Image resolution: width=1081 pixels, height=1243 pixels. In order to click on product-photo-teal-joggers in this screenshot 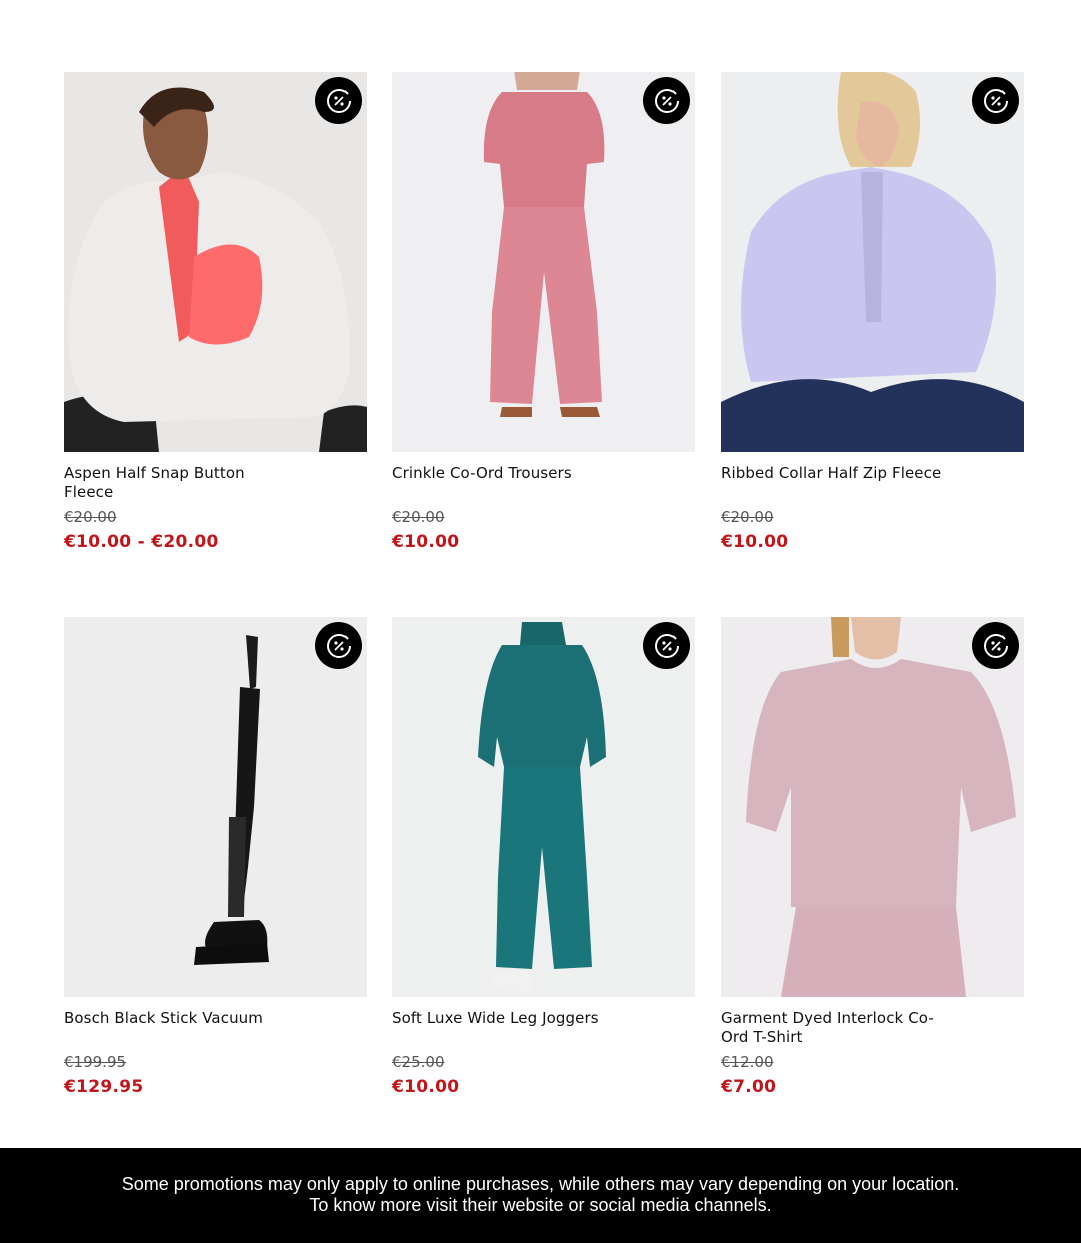, I will do `click(543, 807)`.